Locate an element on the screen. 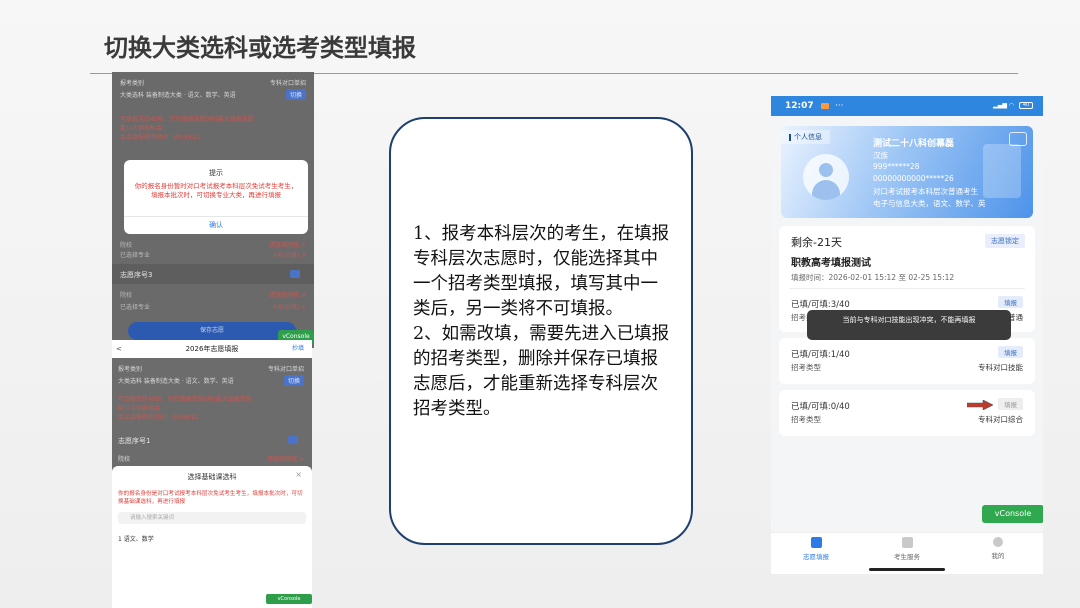 The height and width of the screenshot is (608, 1080). red-arrow-icon is located at coordinates (980, 405).